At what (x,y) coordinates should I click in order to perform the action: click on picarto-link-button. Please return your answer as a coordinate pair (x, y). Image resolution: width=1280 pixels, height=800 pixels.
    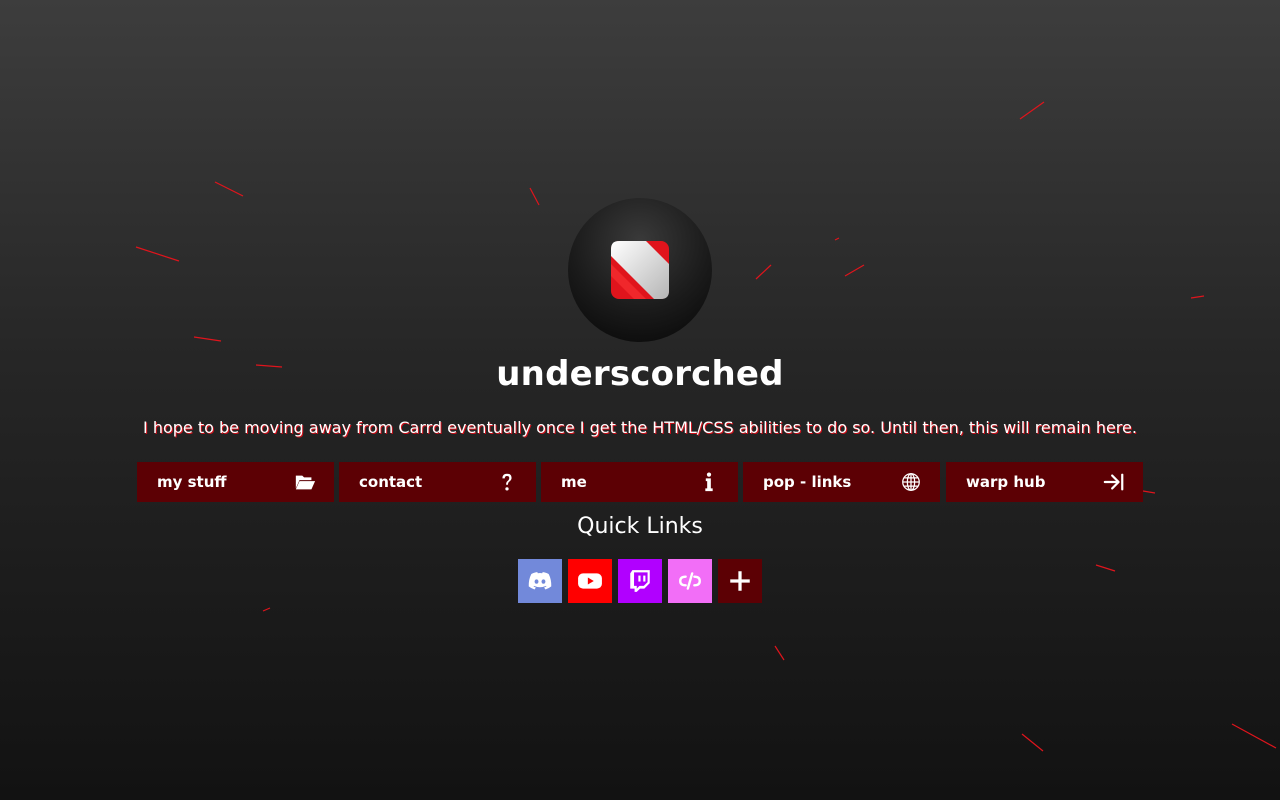
    Looking at the image, I should click on (690, 581).